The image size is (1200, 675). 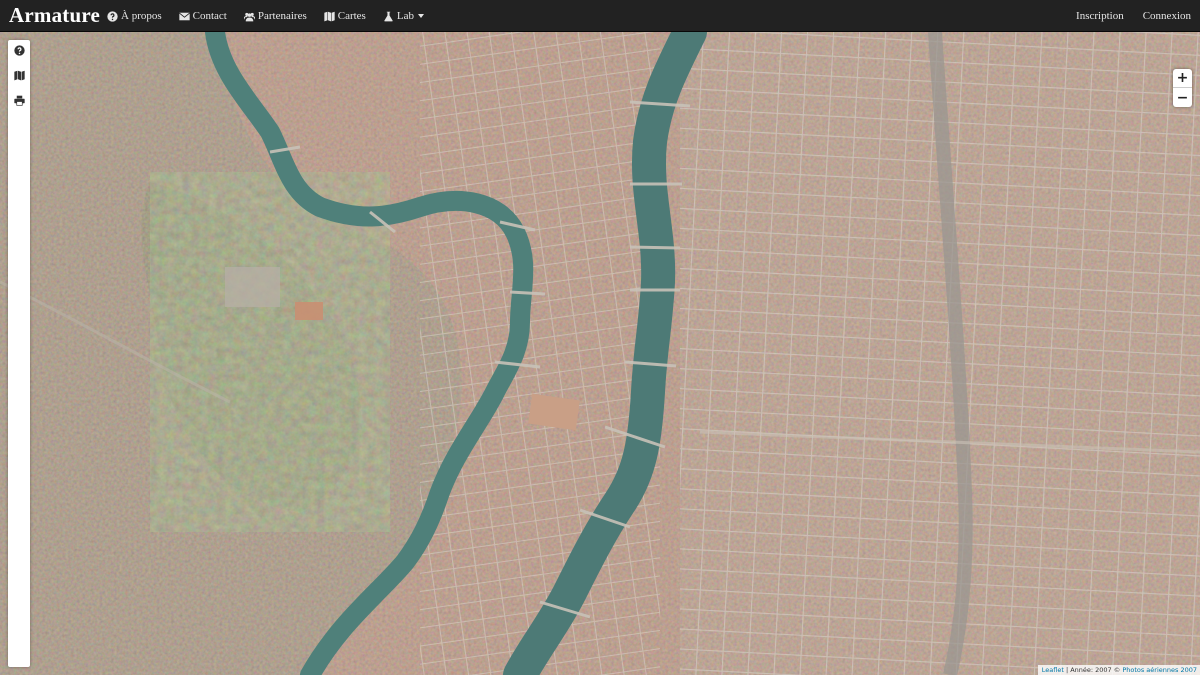 I want to click on nav-item-lab: Lab, so click(x=403, y=16).